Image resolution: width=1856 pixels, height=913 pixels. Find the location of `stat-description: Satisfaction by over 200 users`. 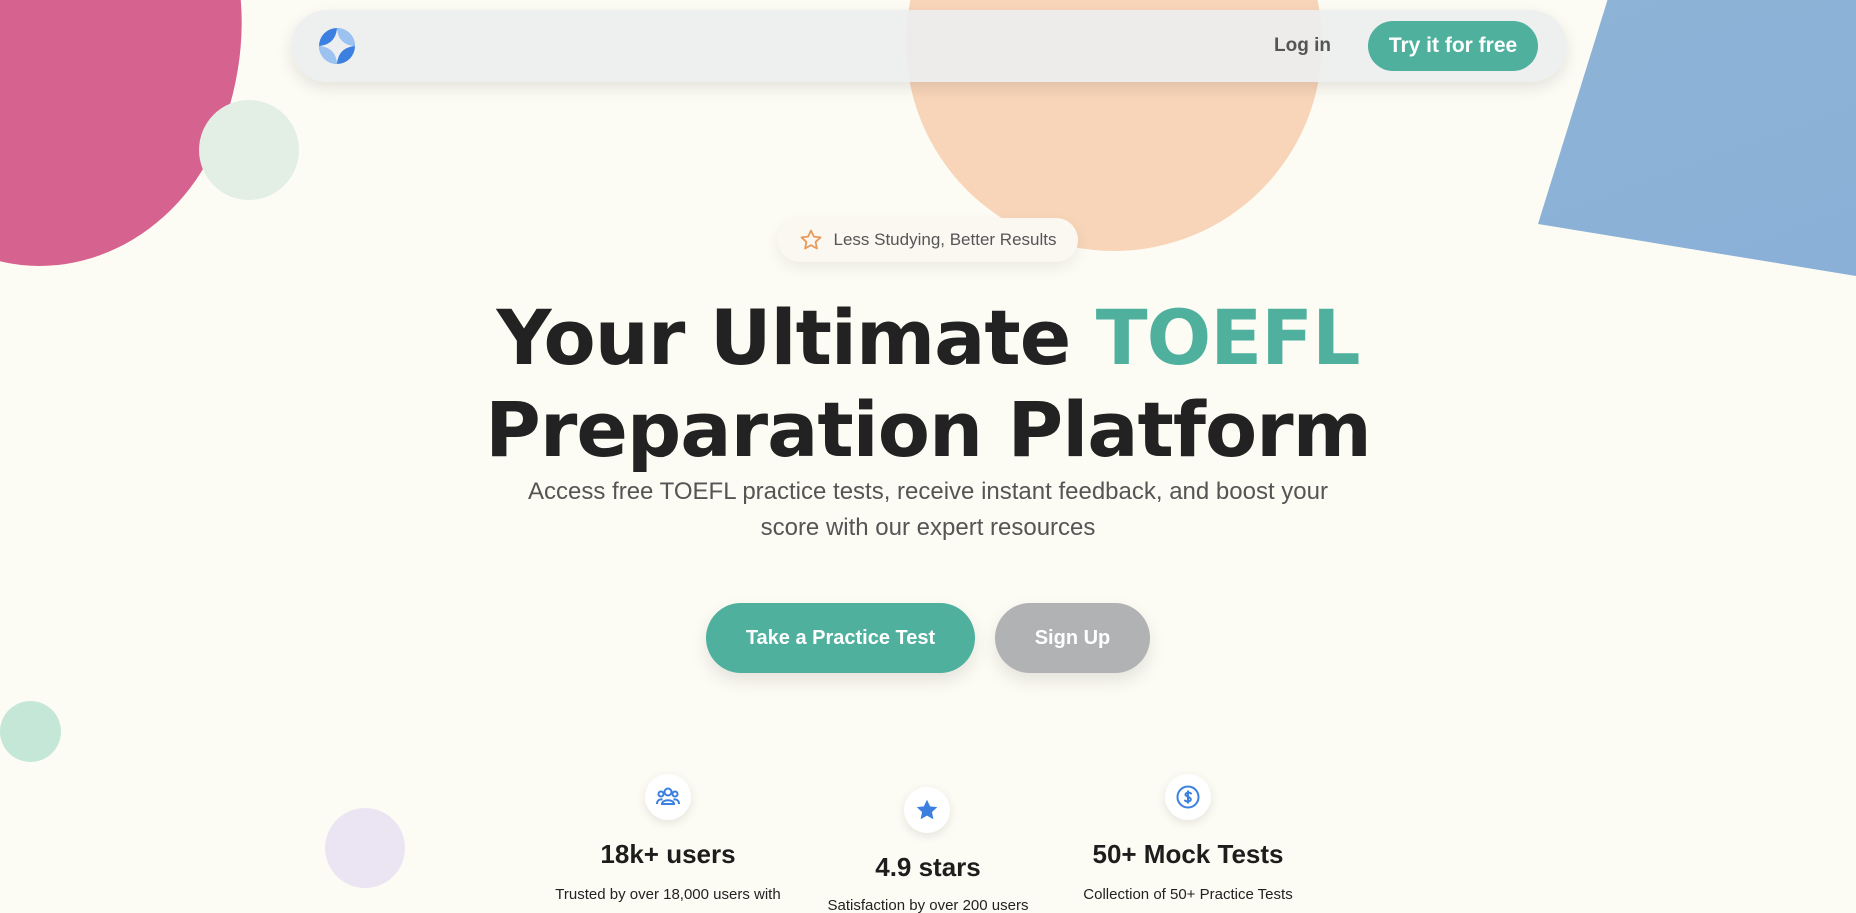

stat-description: Satisfaction by over 200 users is located at coordinates (928, 905).